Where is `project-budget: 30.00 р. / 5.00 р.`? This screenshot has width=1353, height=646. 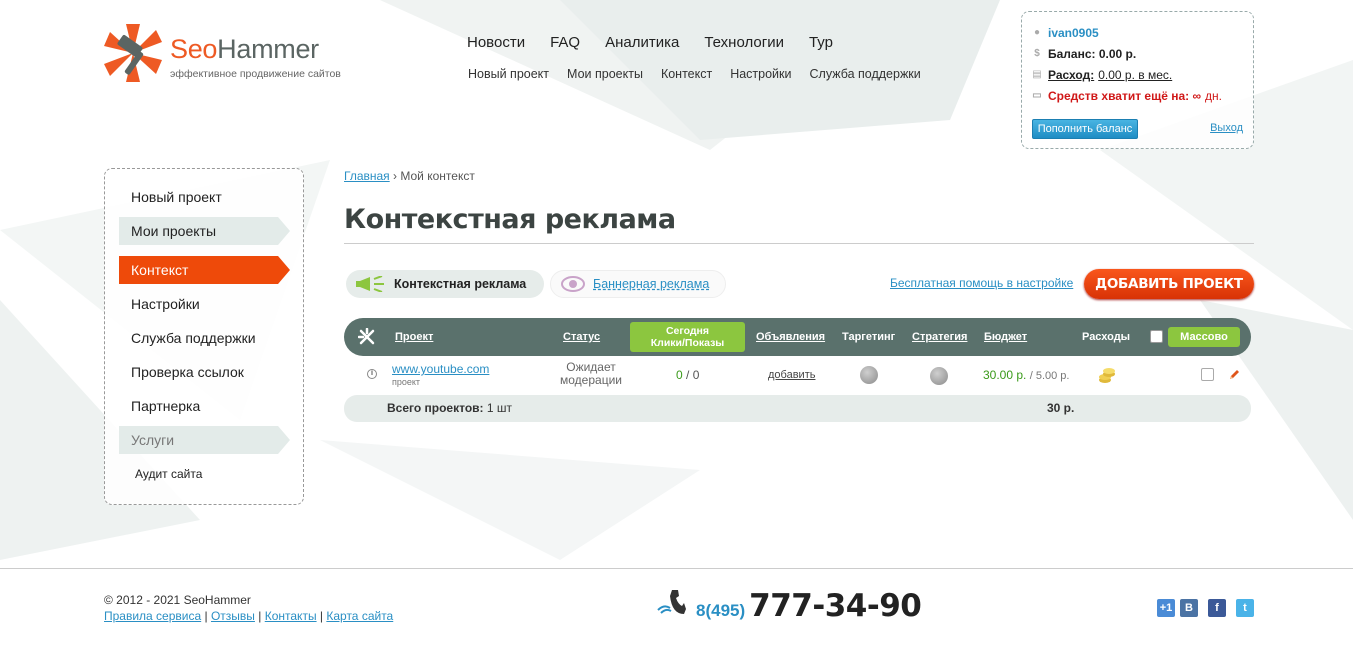 project-budget: 30.00 р. / 5.00 р. is located at coordinates (1026, 375).